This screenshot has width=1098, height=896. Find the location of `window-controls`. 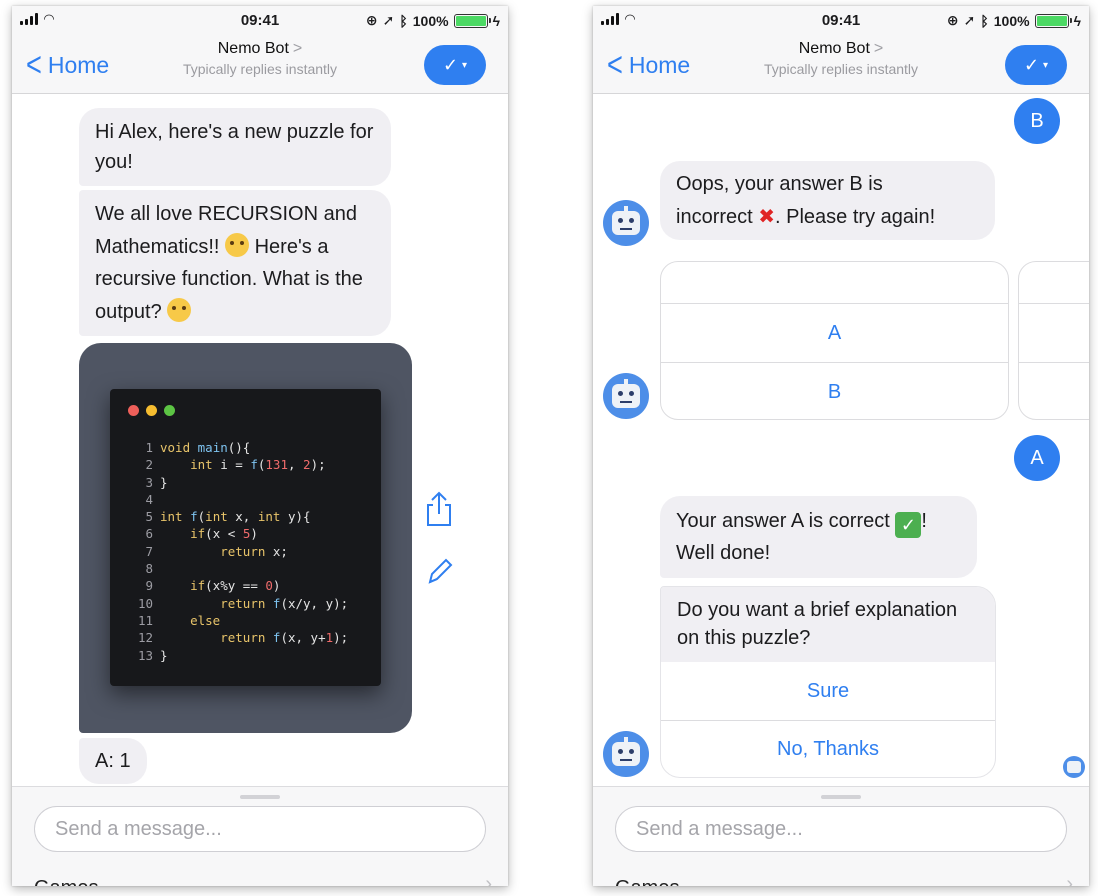

window-controls is located at coordinates (151, 410).